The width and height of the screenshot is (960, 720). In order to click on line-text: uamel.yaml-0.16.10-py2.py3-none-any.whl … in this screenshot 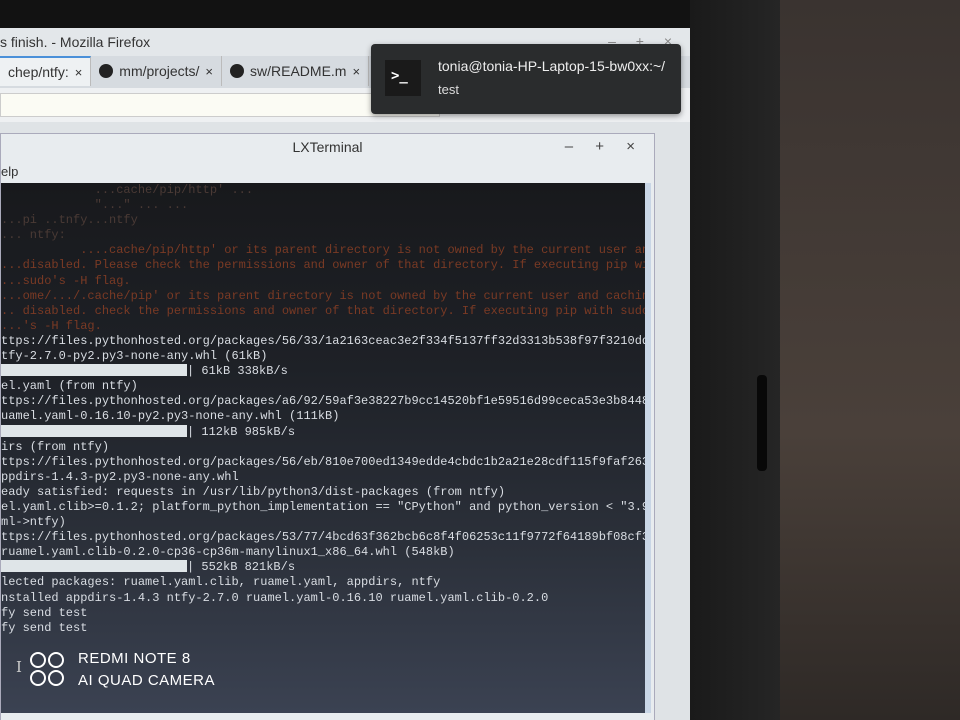, I will do `click(170, 416)`.